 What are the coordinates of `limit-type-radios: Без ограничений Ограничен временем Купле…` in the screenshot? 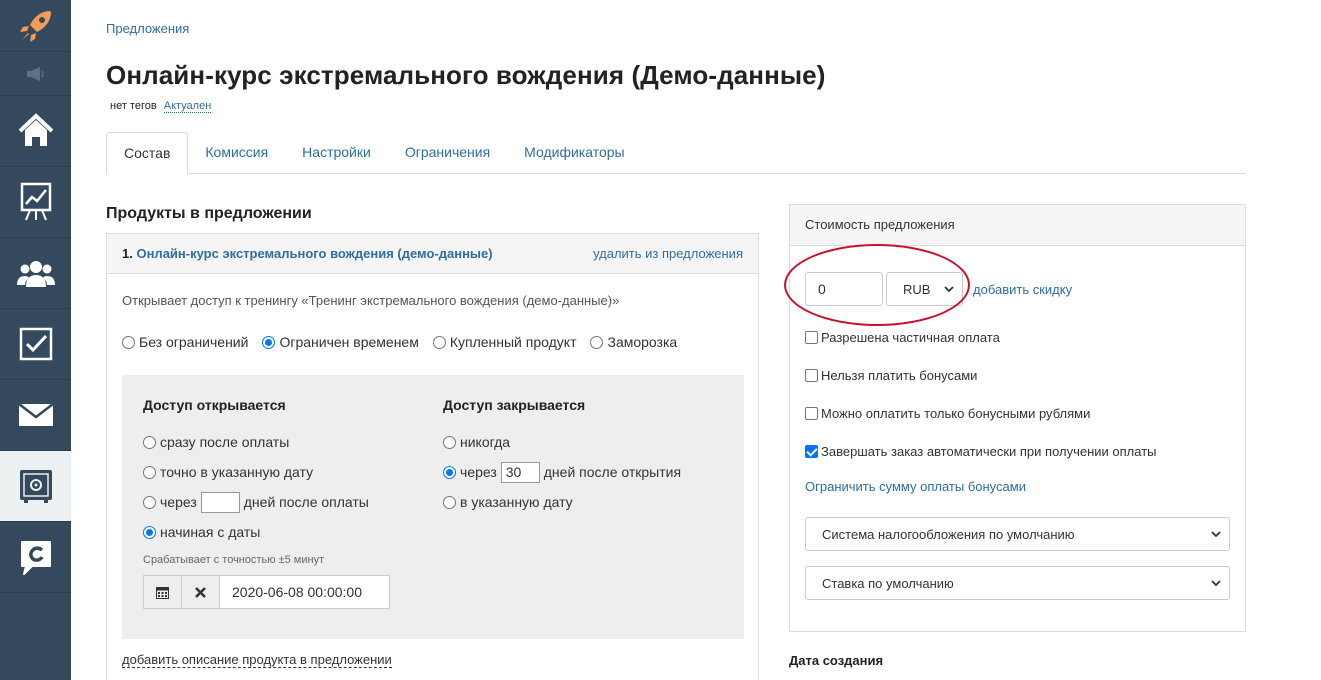 It's located at (406, 342).